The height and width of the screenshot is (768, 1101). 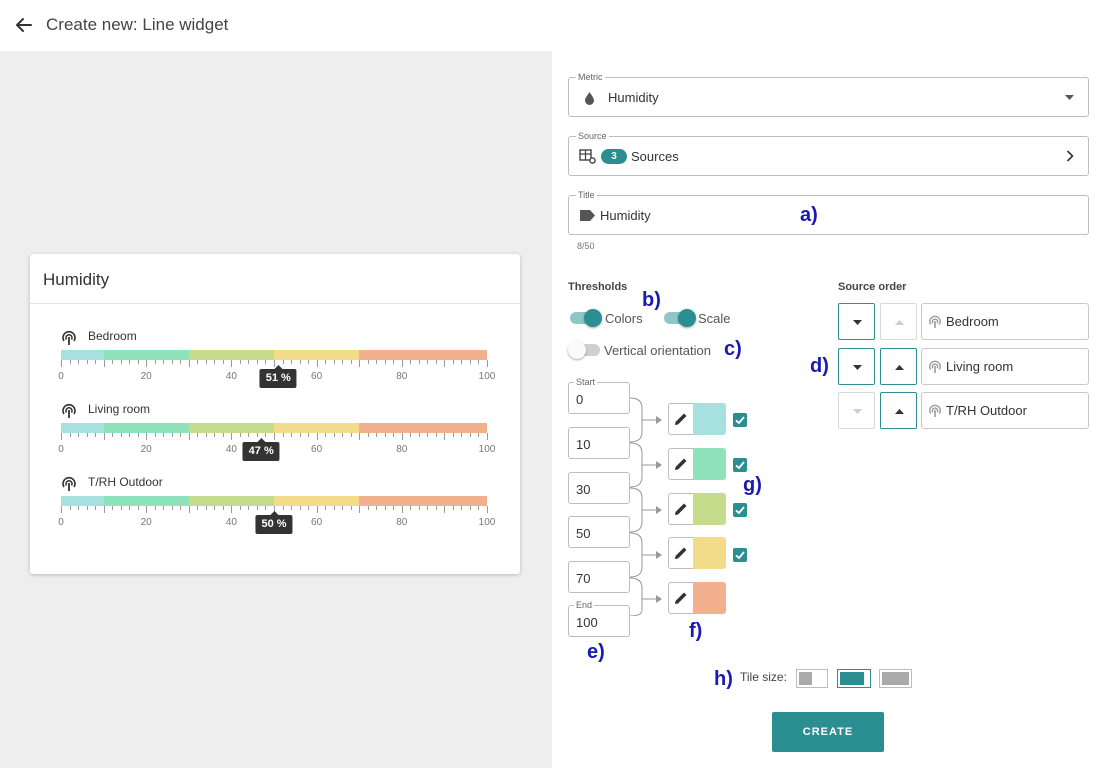 I want to click on scale-label: 0, so click(x=61, y=449).